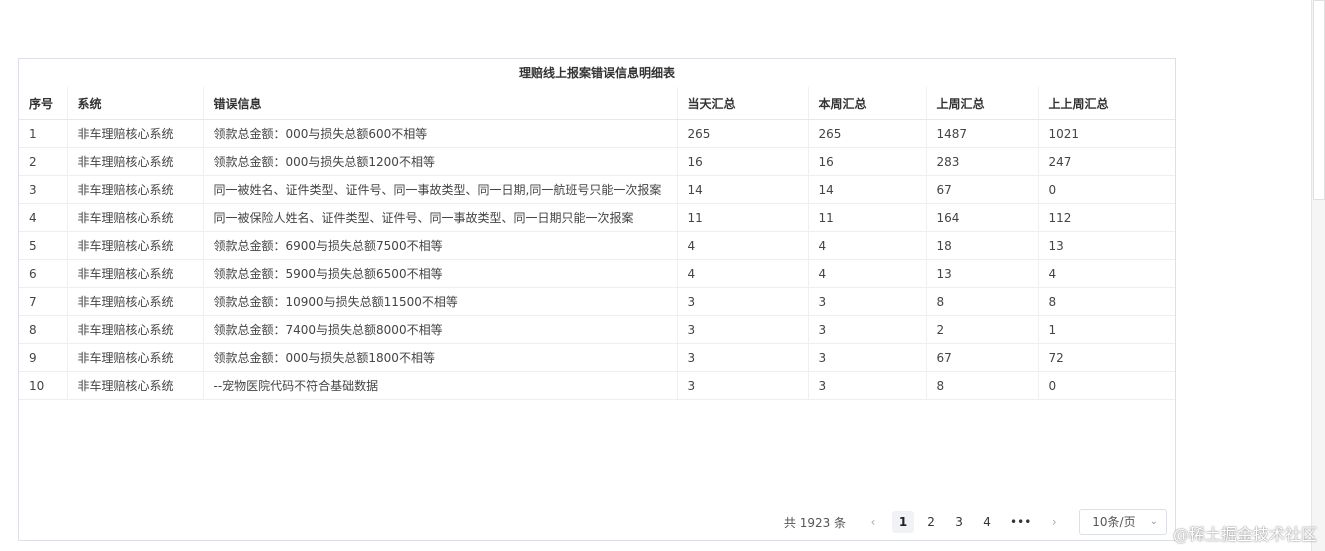 The height and width of the screenshot is (551, 1325). Describe the element at coordinates (1114, 522) in the screenshot. I see `page-size-value: 10条/页` at that location.